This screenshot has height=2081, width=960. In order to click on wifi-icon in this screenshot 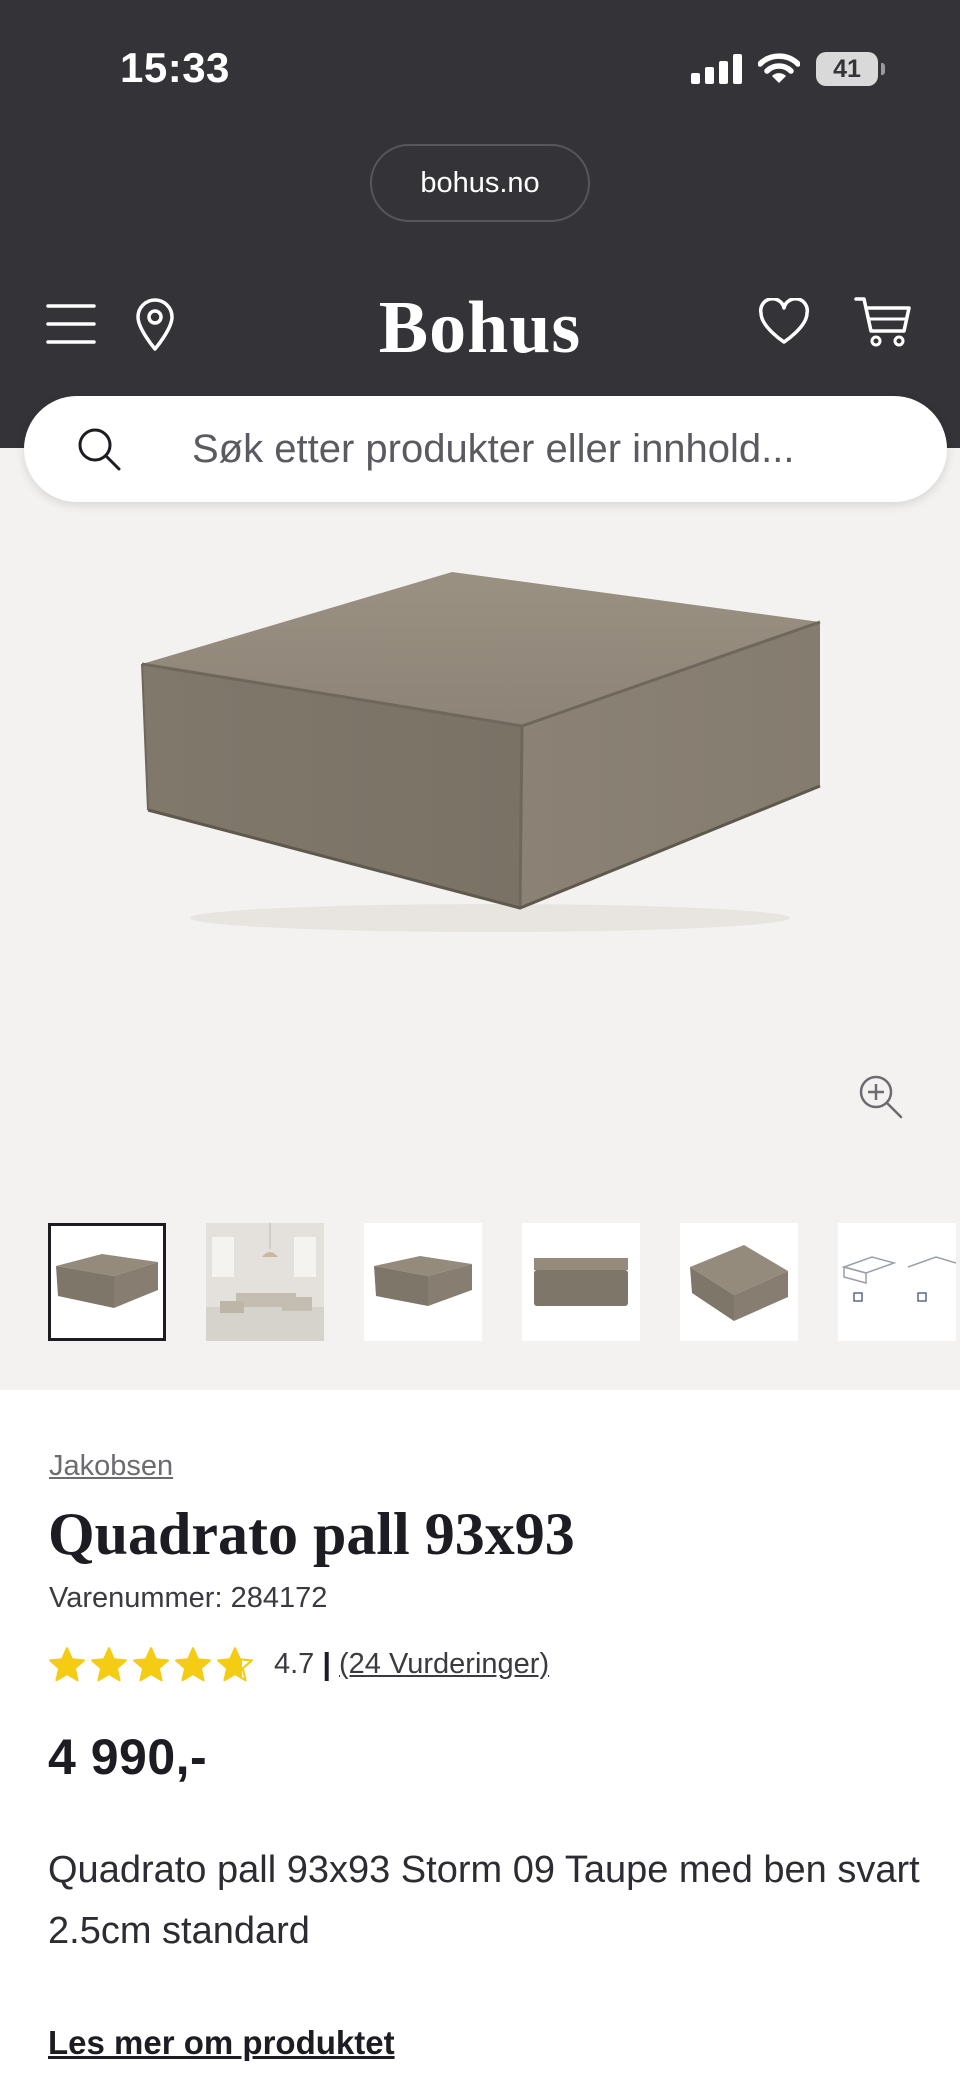, I will do `click(779, 68)`.